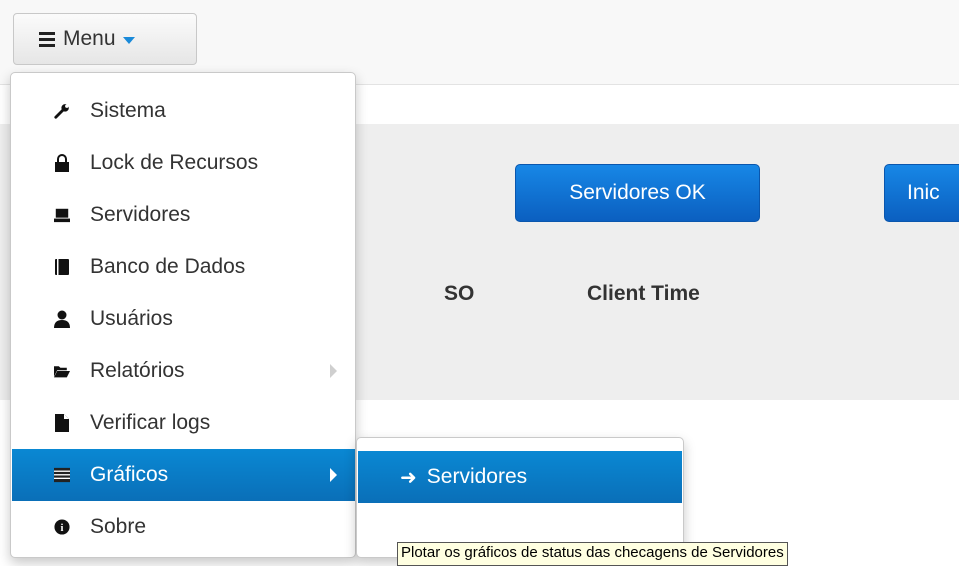 This screenshot has width=959, height=566. I want to click on list-lines-icon, so click(62, 475).